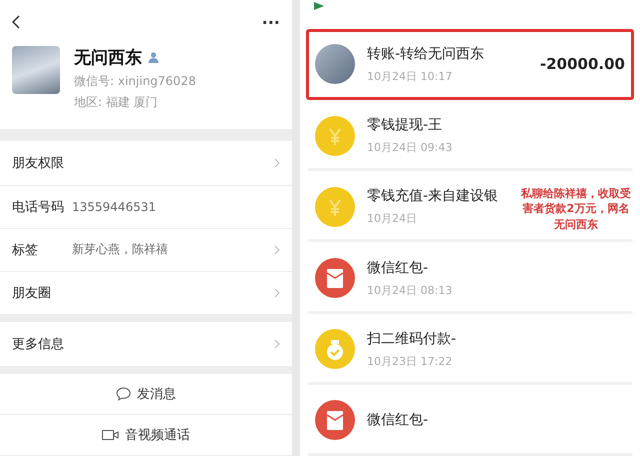  What do you see at coordinates (392, 218) in the screenshot?
I see `transaction-time: 10月24日` at bounding box center [392, 218].